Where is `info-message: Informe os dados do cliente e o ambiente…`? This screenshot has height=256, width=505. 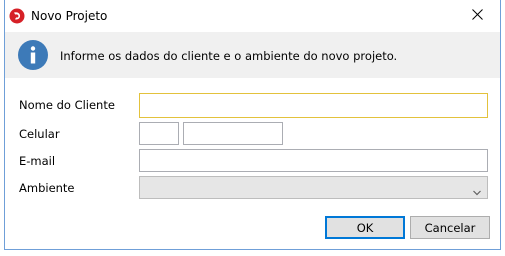
info-message: Informe os dados do cliente e o ambiente… is located at coordinates (229, 56).